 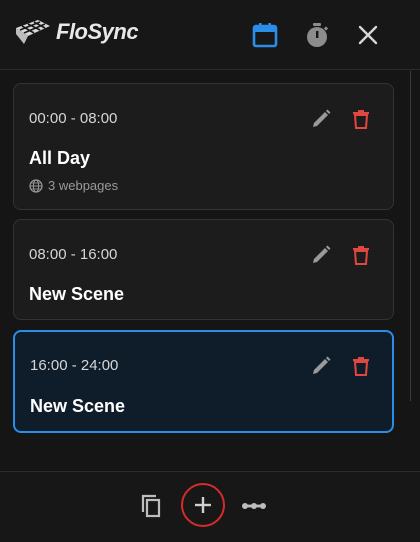 I want to click on app-name: FloSync, so click(x=97, y=31).